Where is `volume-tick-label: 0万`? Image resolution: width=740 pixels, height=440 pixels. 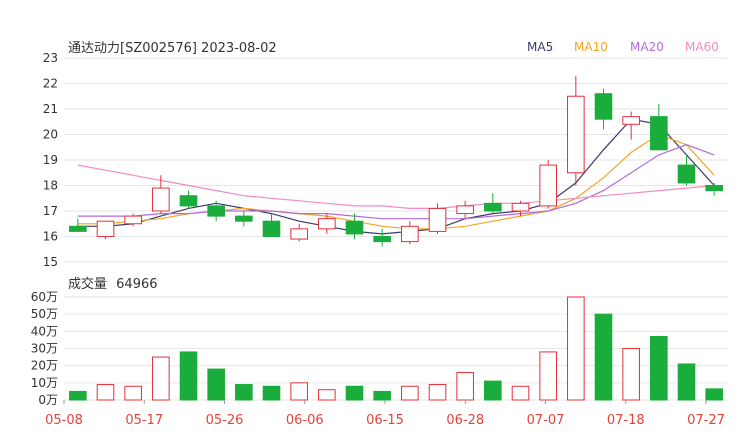 volume-tick-label: 0万 is located at coordinates (48, 400).